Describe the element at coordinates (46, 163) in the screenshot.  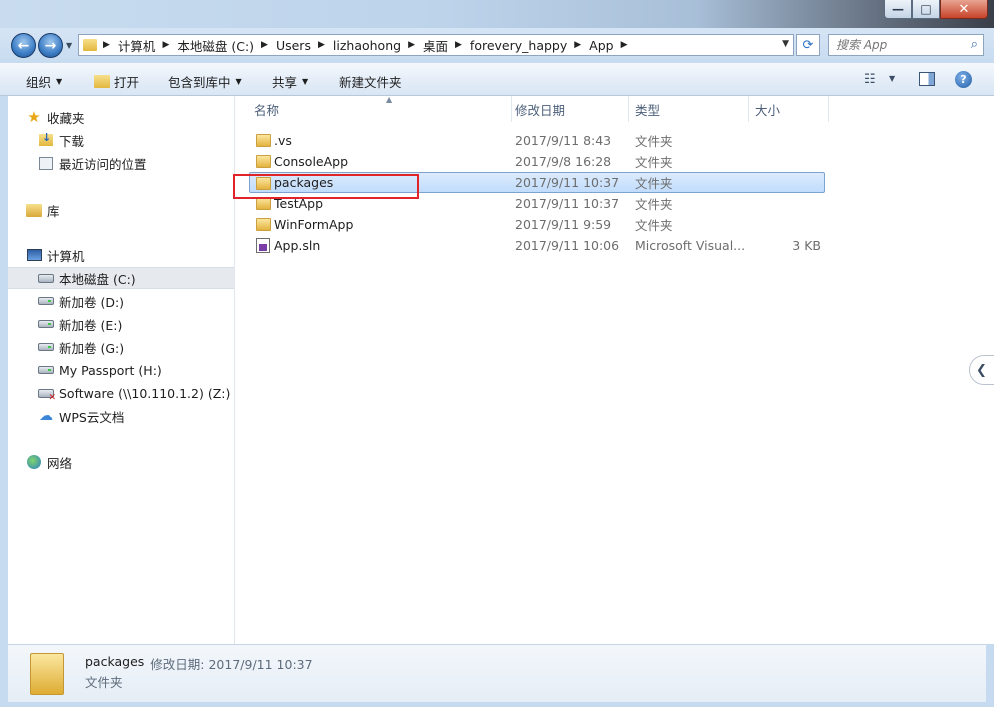
I see `recent-places-icon` at that location.